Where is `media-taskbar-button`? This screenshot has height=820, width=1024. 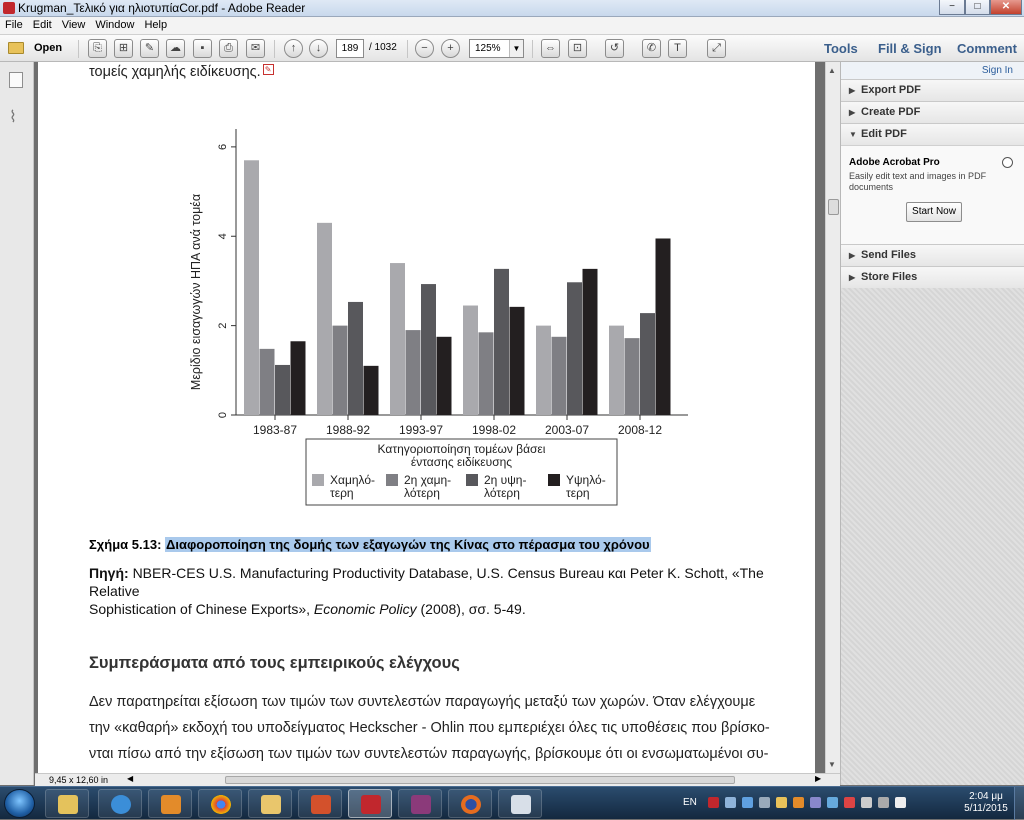
media-taskbar-button is located at coordinates (170, 803).